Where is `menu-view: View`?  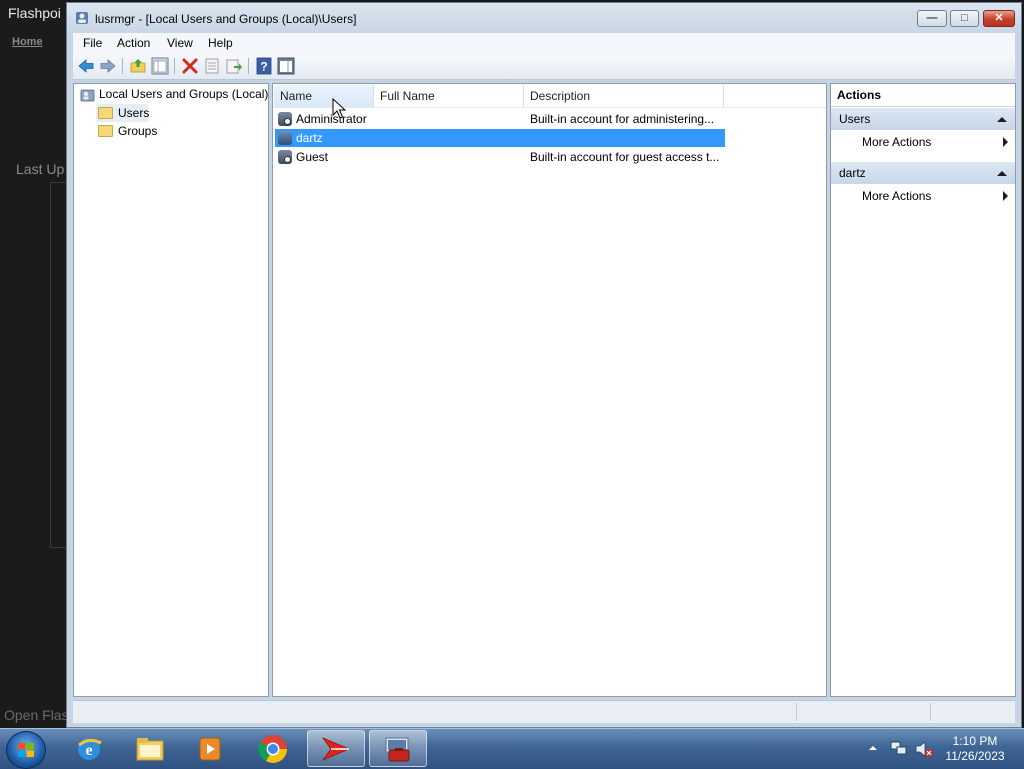
menu-view: View is located at coordinates (180, 43).